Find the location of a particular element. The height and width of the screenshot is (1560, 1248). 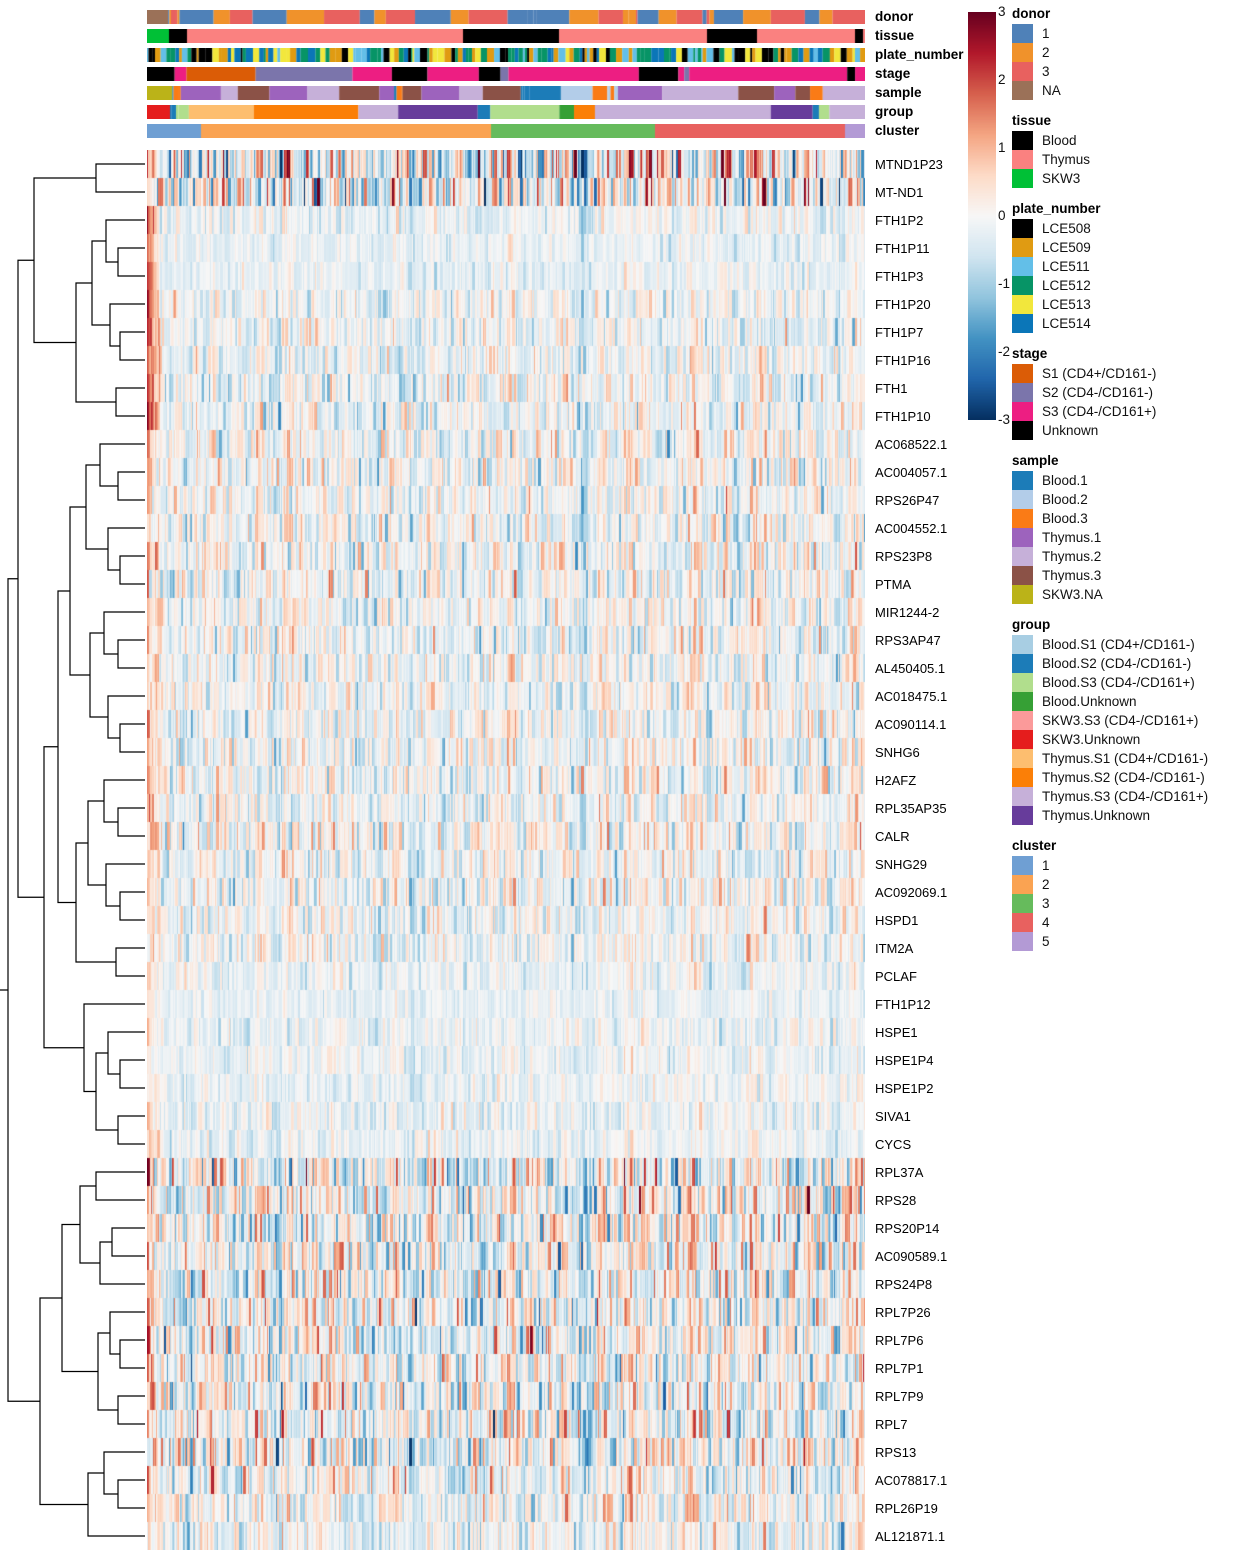

legend-item: Blood.S1 (CD4+/CD161-) is located at coordinates (1130, 644).